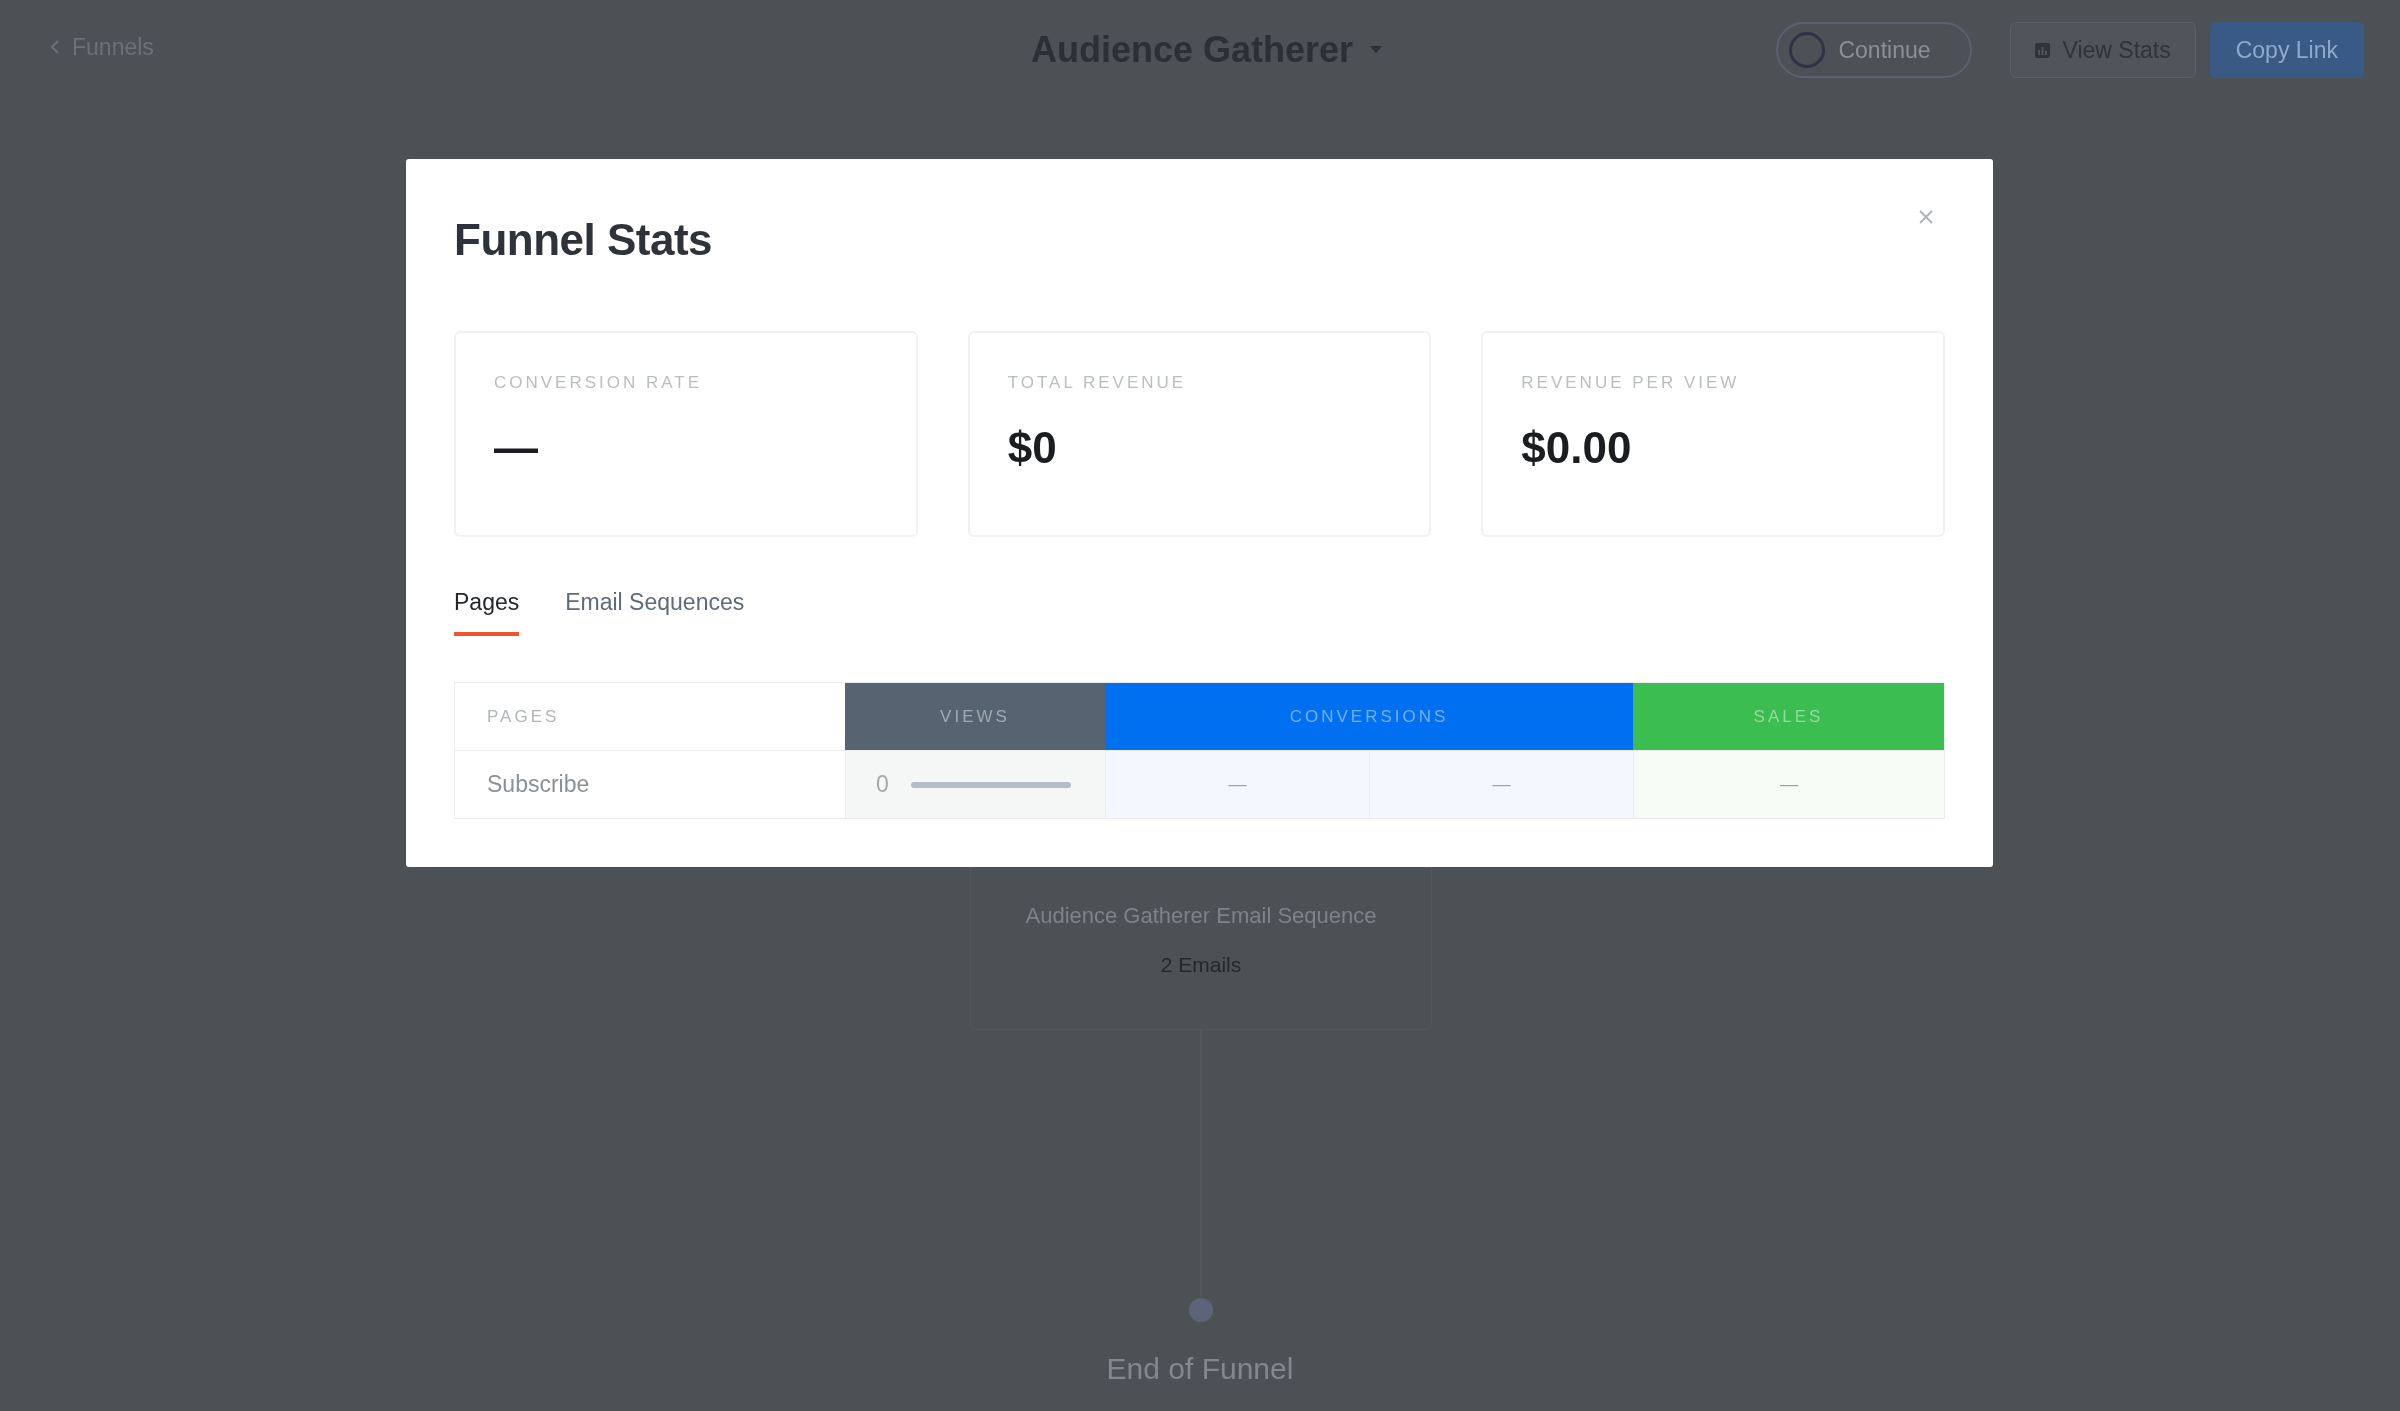  Describe the element at coordinates (1807, 50) in the screenshot. I see `circle-icon` at that location.